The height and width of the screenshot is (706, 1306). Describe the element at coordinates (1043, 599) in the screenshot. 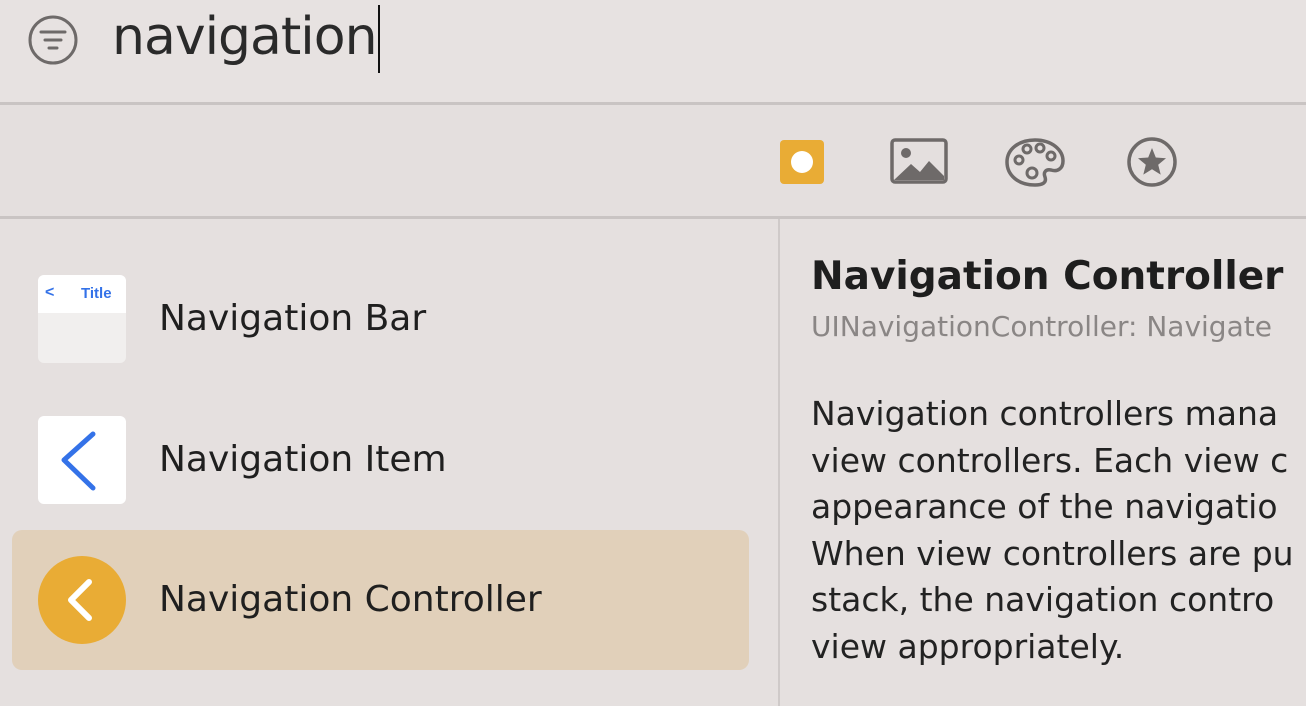

I see `description-line: stack, the navigation contro` at that location.